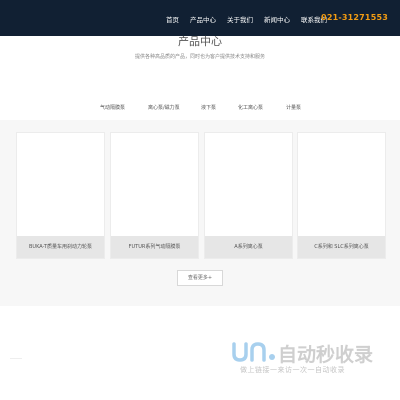 This screenshot has height=400, width=400. I want to click on product-label: BUKA-T质量车用刹动力轮泵, so click(60, 247).